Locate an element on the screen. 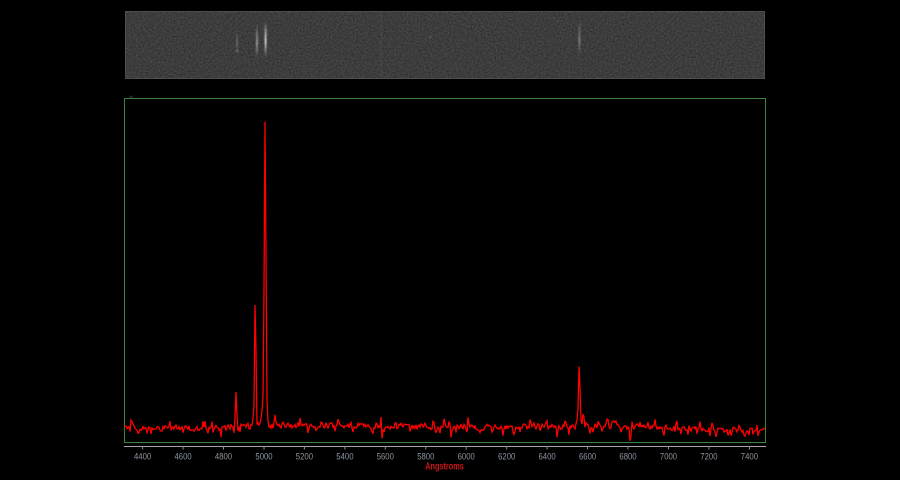 This screenshot has height=480, width=900. svg-text: 5400 is located at coordinates (344, 456).